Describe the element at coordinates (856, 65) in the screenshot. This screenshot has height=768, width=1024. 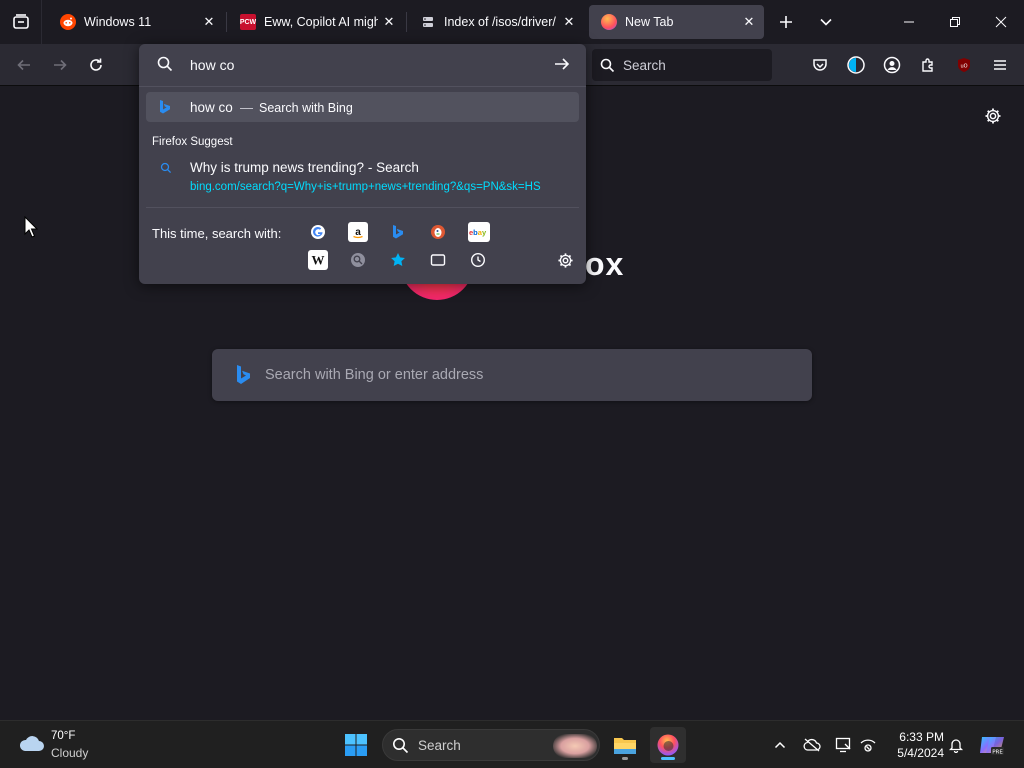
I see `vpn-button` at that location.